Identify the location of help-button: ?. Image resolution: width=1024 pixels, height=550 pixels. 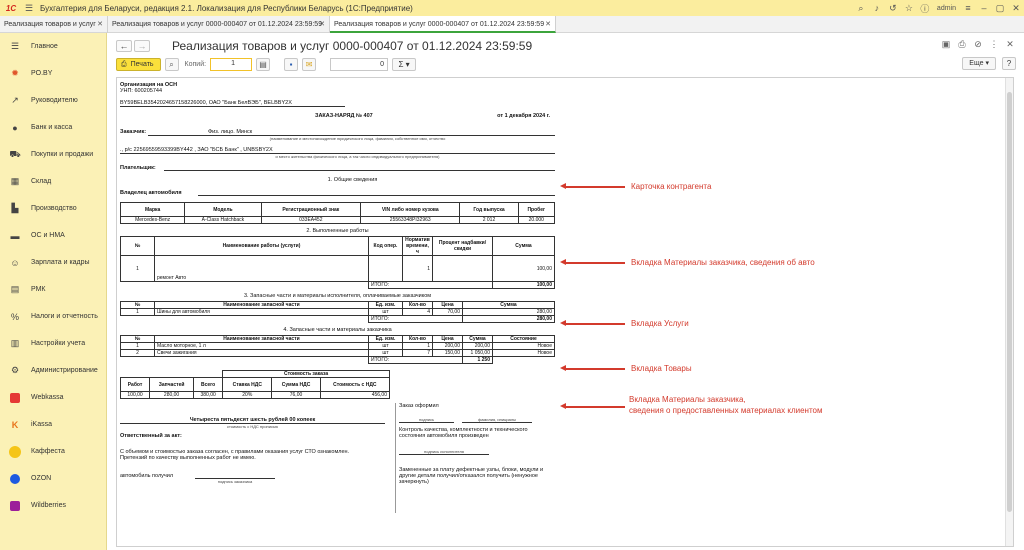
(1009, 63).